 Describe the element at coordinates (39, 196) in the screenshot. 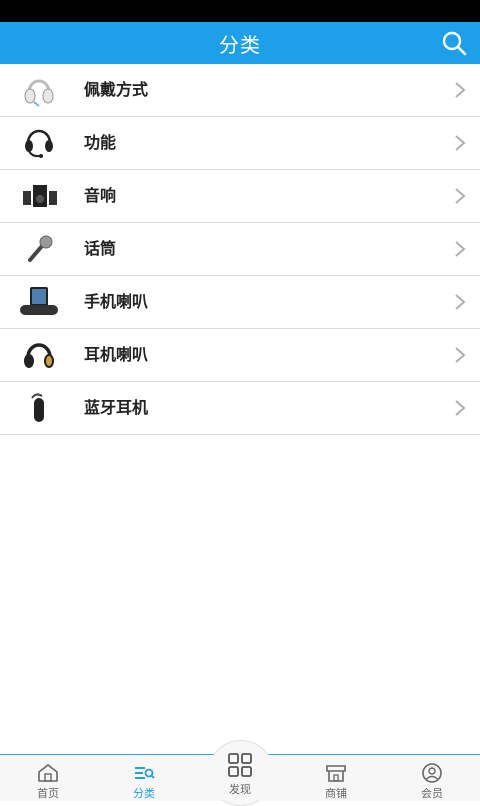

I see `speaker-set-thumb` at that location.